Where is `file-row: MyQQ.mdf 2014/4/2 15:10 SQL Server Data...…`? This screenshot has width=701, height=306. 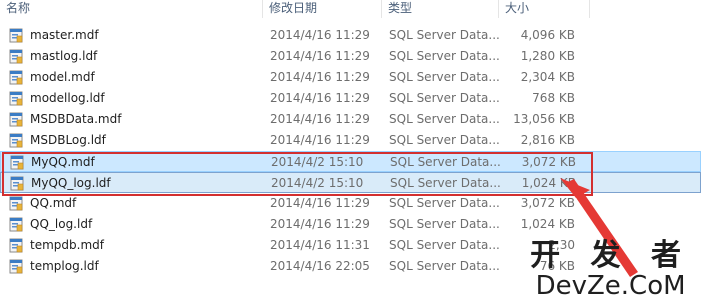
file-row: MyQQ.mdf 2014/4/2 15:10 SQL Server Data...… is located at coordinates (350, 161).